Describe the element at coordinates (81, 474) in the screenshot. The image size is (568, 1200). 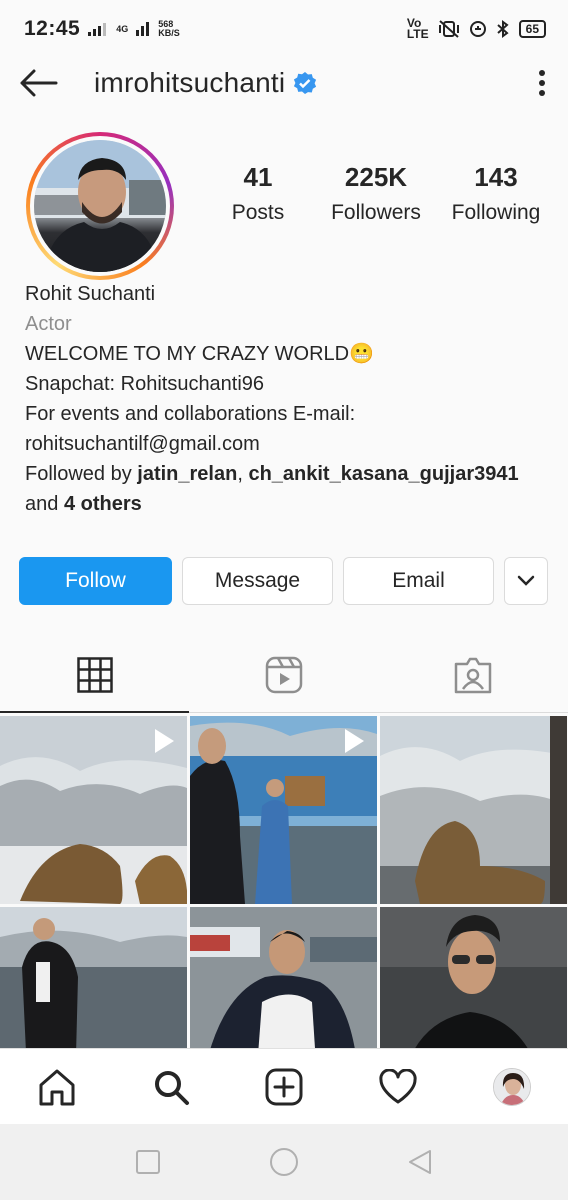
I see `followed-by-prefix: Followed by` at that location.